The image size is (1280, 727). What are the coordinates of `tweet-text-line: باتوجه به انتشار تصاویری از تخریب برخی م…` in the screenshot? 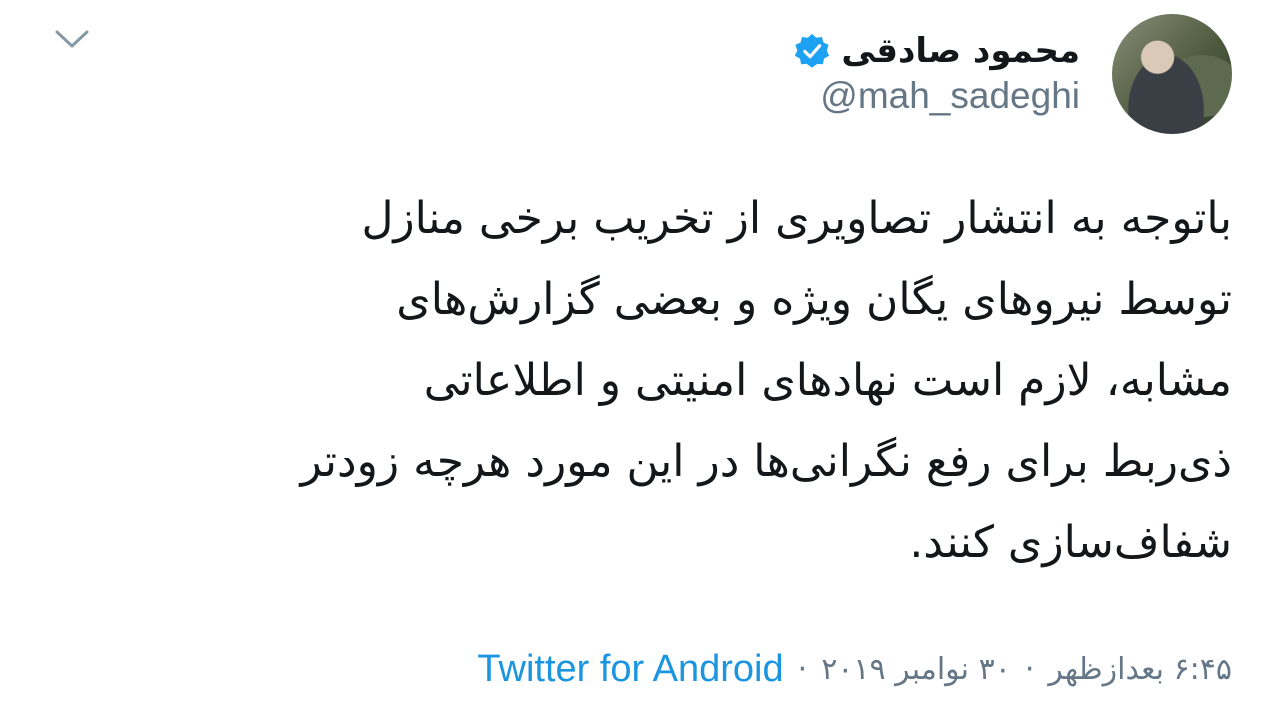 It's located at (796, 218).